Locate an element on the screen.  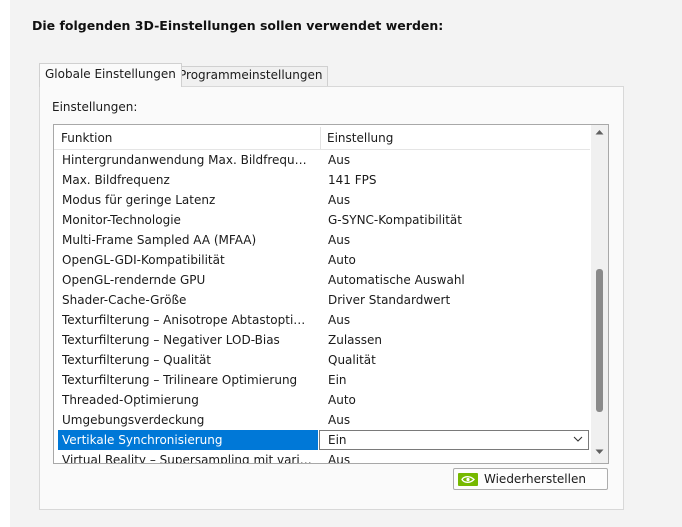
scrollbar-thumb is located at coordinates (599, 340).